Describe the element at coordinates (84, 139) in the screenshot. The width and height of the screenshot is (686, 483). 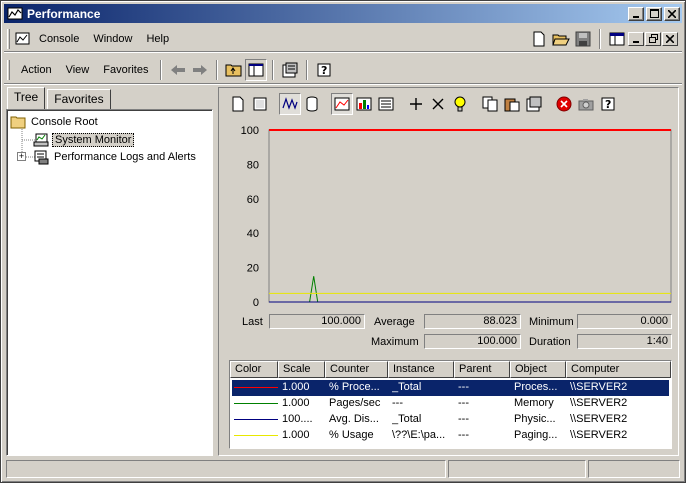
I see `tree-node-system-monitor: System Monitor` at that location.